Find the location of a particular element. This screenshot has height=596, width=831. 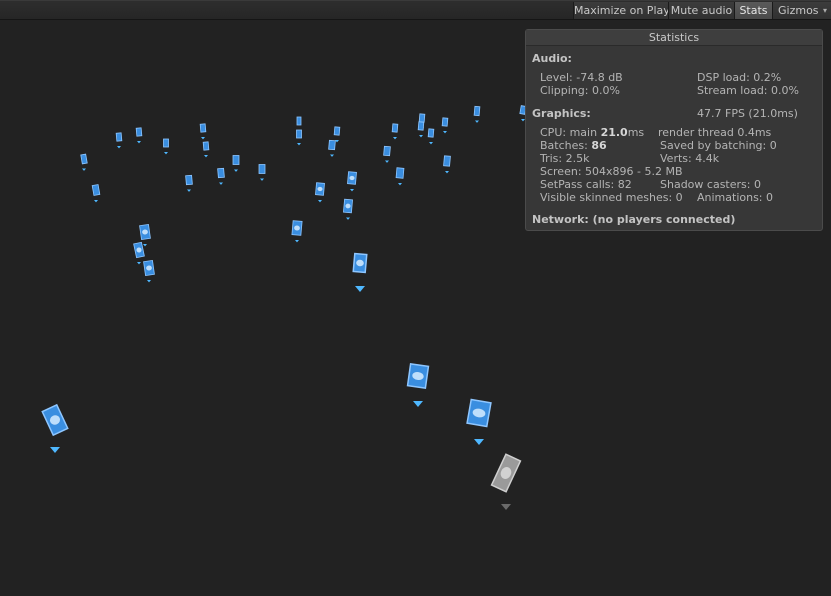

gizmos-label: Gizmos is located at coordinates (798, 10).